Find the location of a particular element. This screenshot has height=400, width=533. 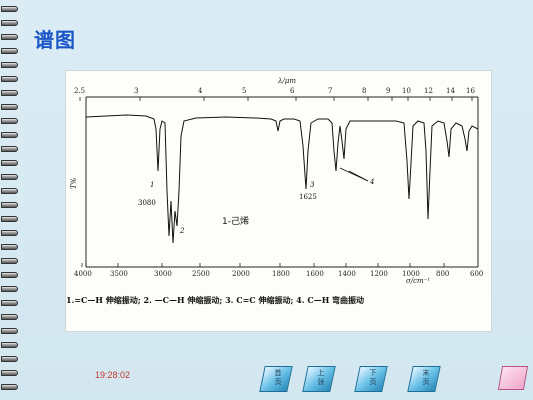

bottom-axis-label: σ/cm⁻¹ is located at coordinates (418, 281).